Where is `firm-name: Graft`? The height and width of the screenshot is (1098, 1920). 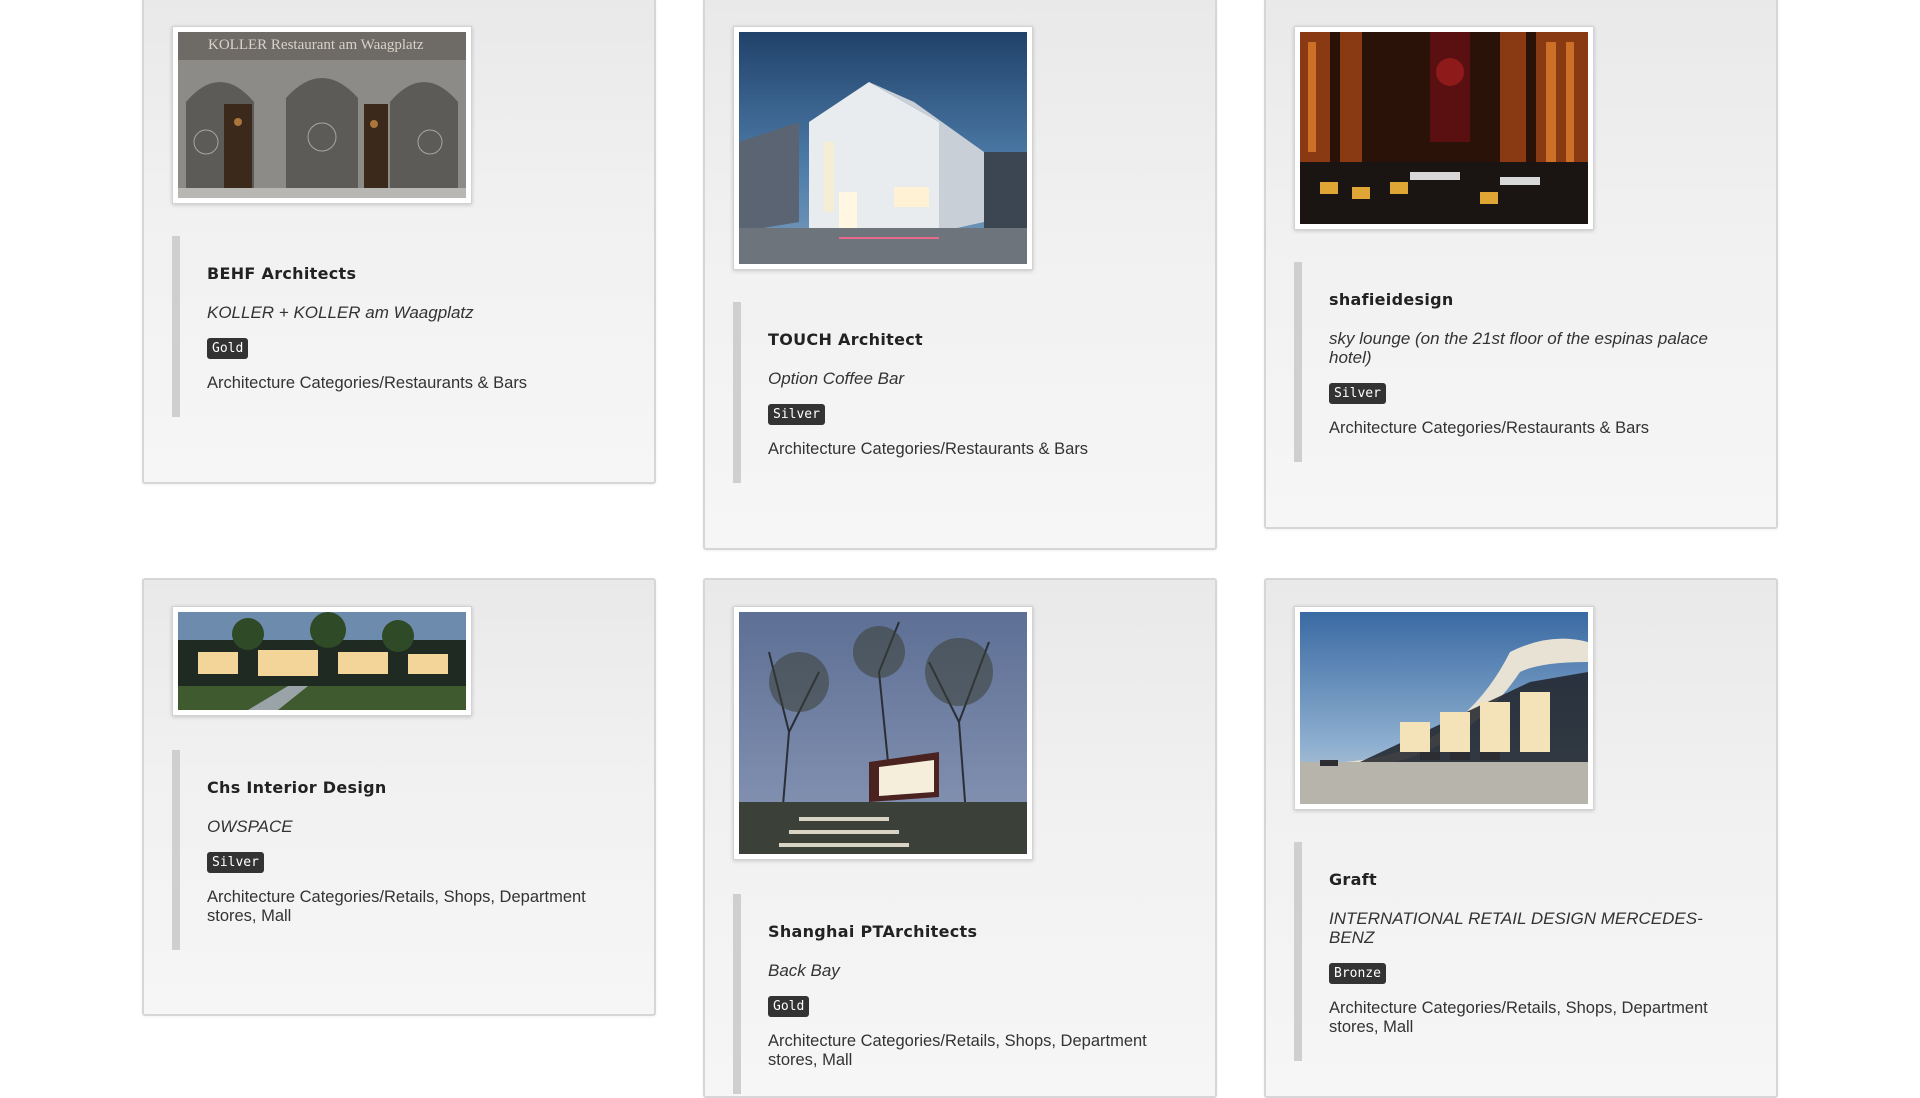 firm-name: Graft is located at coordinates (1531, 879).